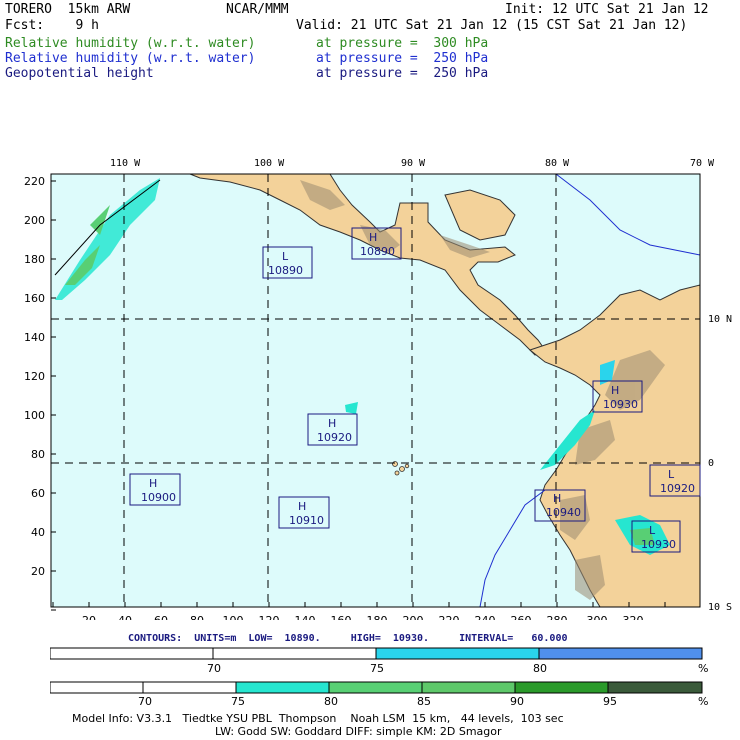  Describe the element at coordinates (269, 163) in the screenshot. I see `lon-label: 100 W` at that location.